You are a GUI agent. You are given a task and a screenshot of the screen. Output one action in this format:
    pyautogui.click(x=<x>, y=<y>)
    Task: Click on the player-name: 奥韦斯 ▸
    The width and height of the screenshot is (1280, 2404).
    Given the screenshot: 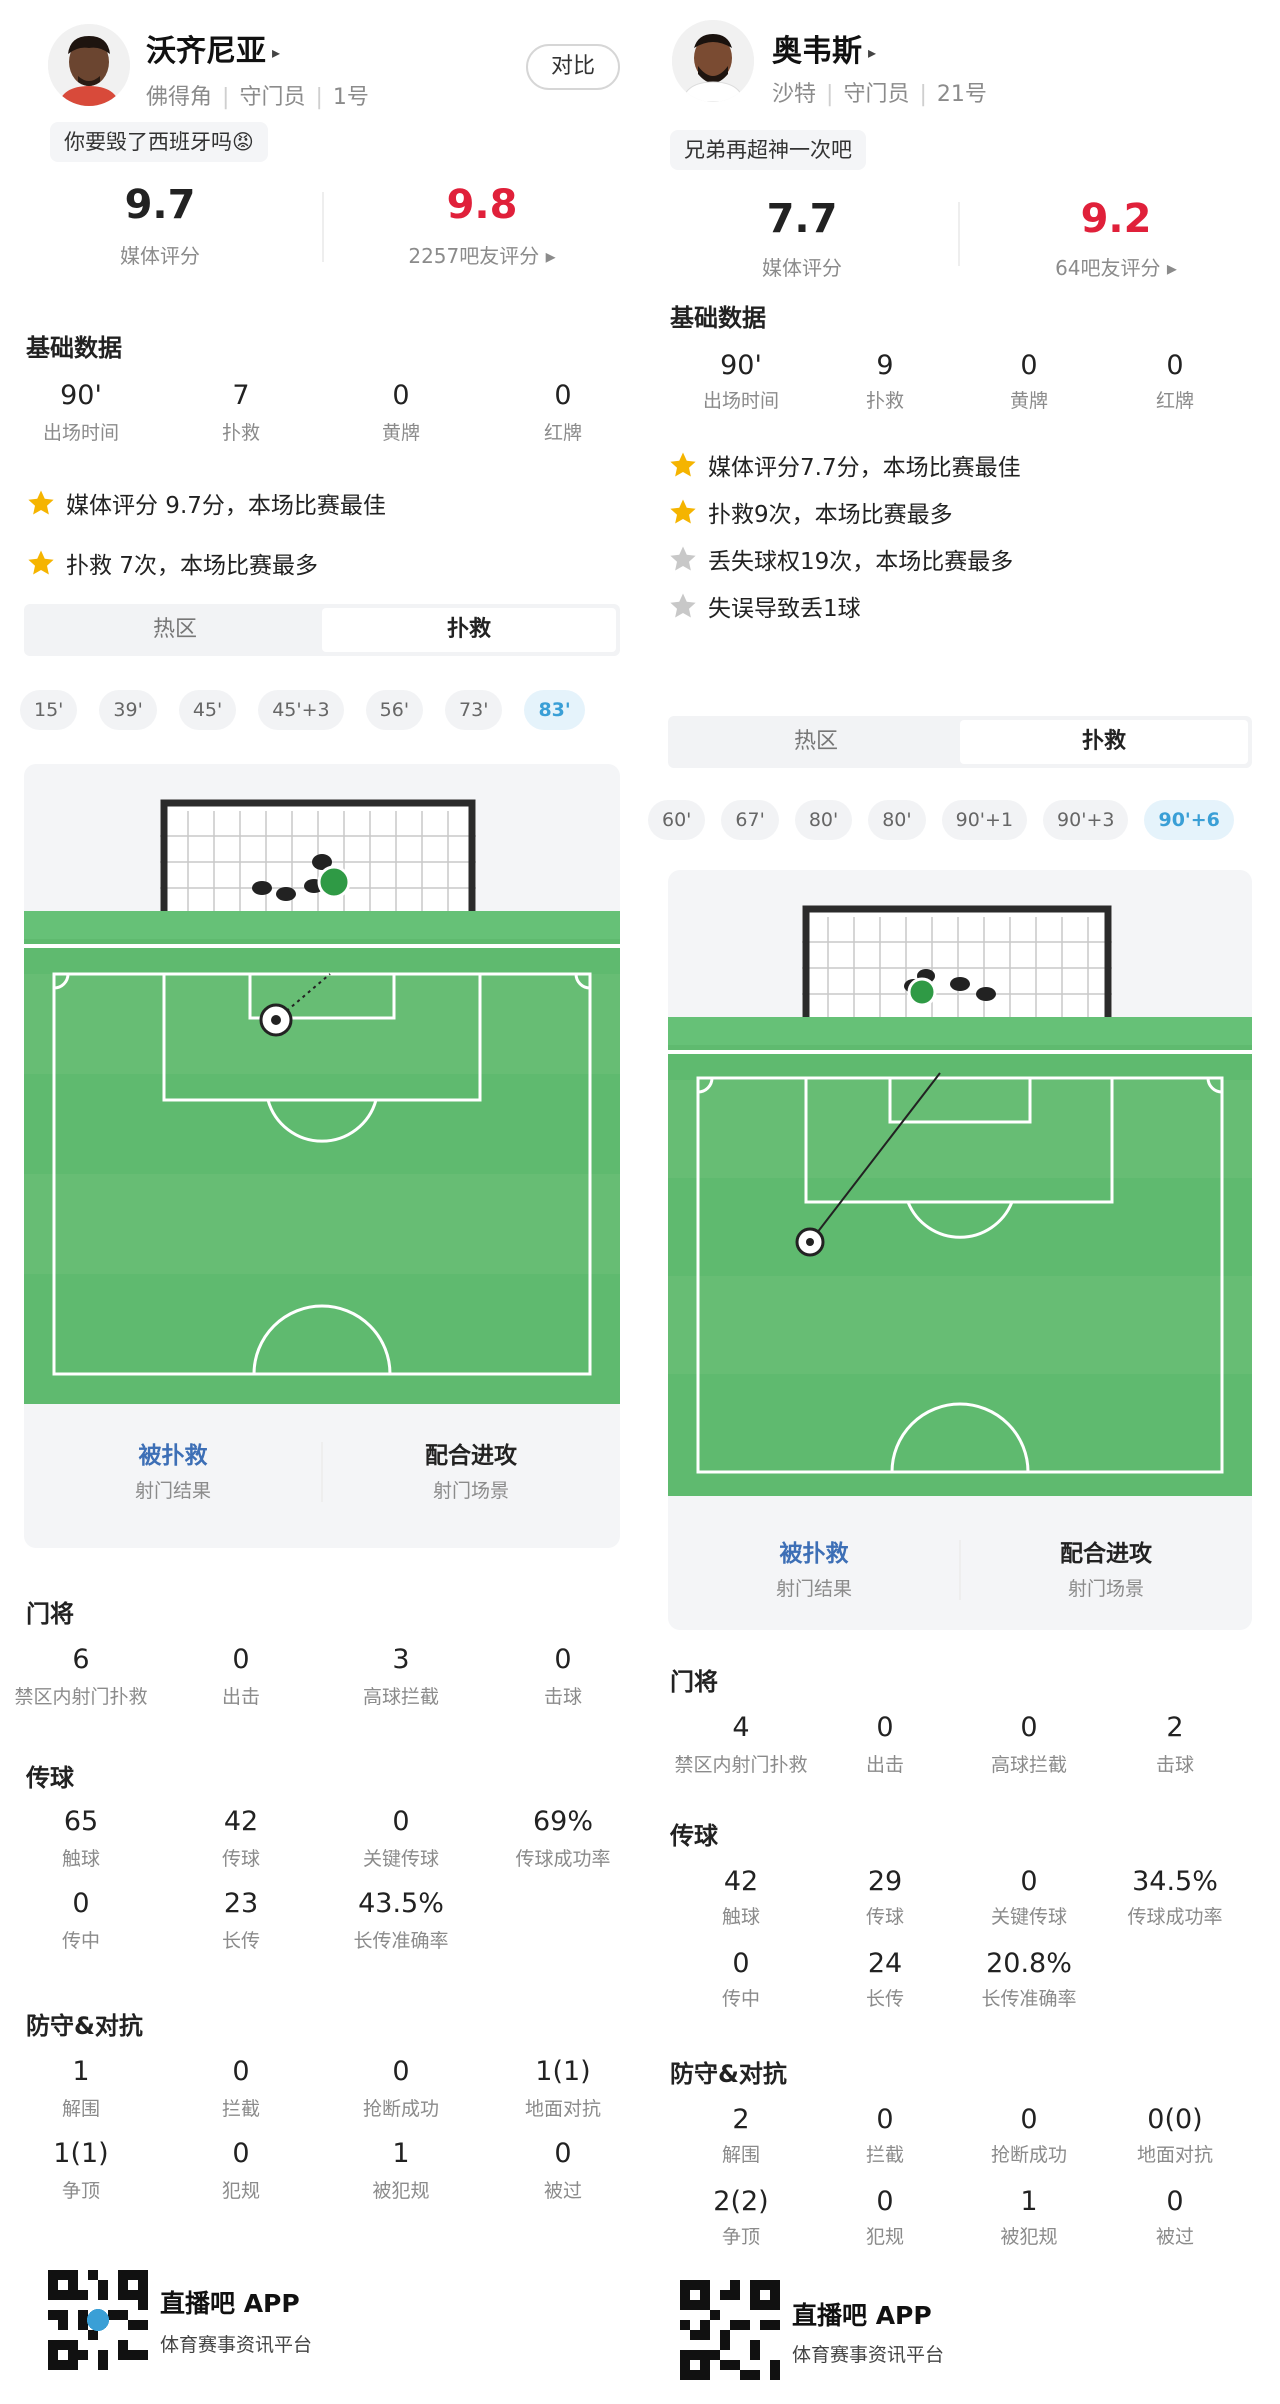 What is the action you would take?
    pyautogui.click(x=824, y=48)
    